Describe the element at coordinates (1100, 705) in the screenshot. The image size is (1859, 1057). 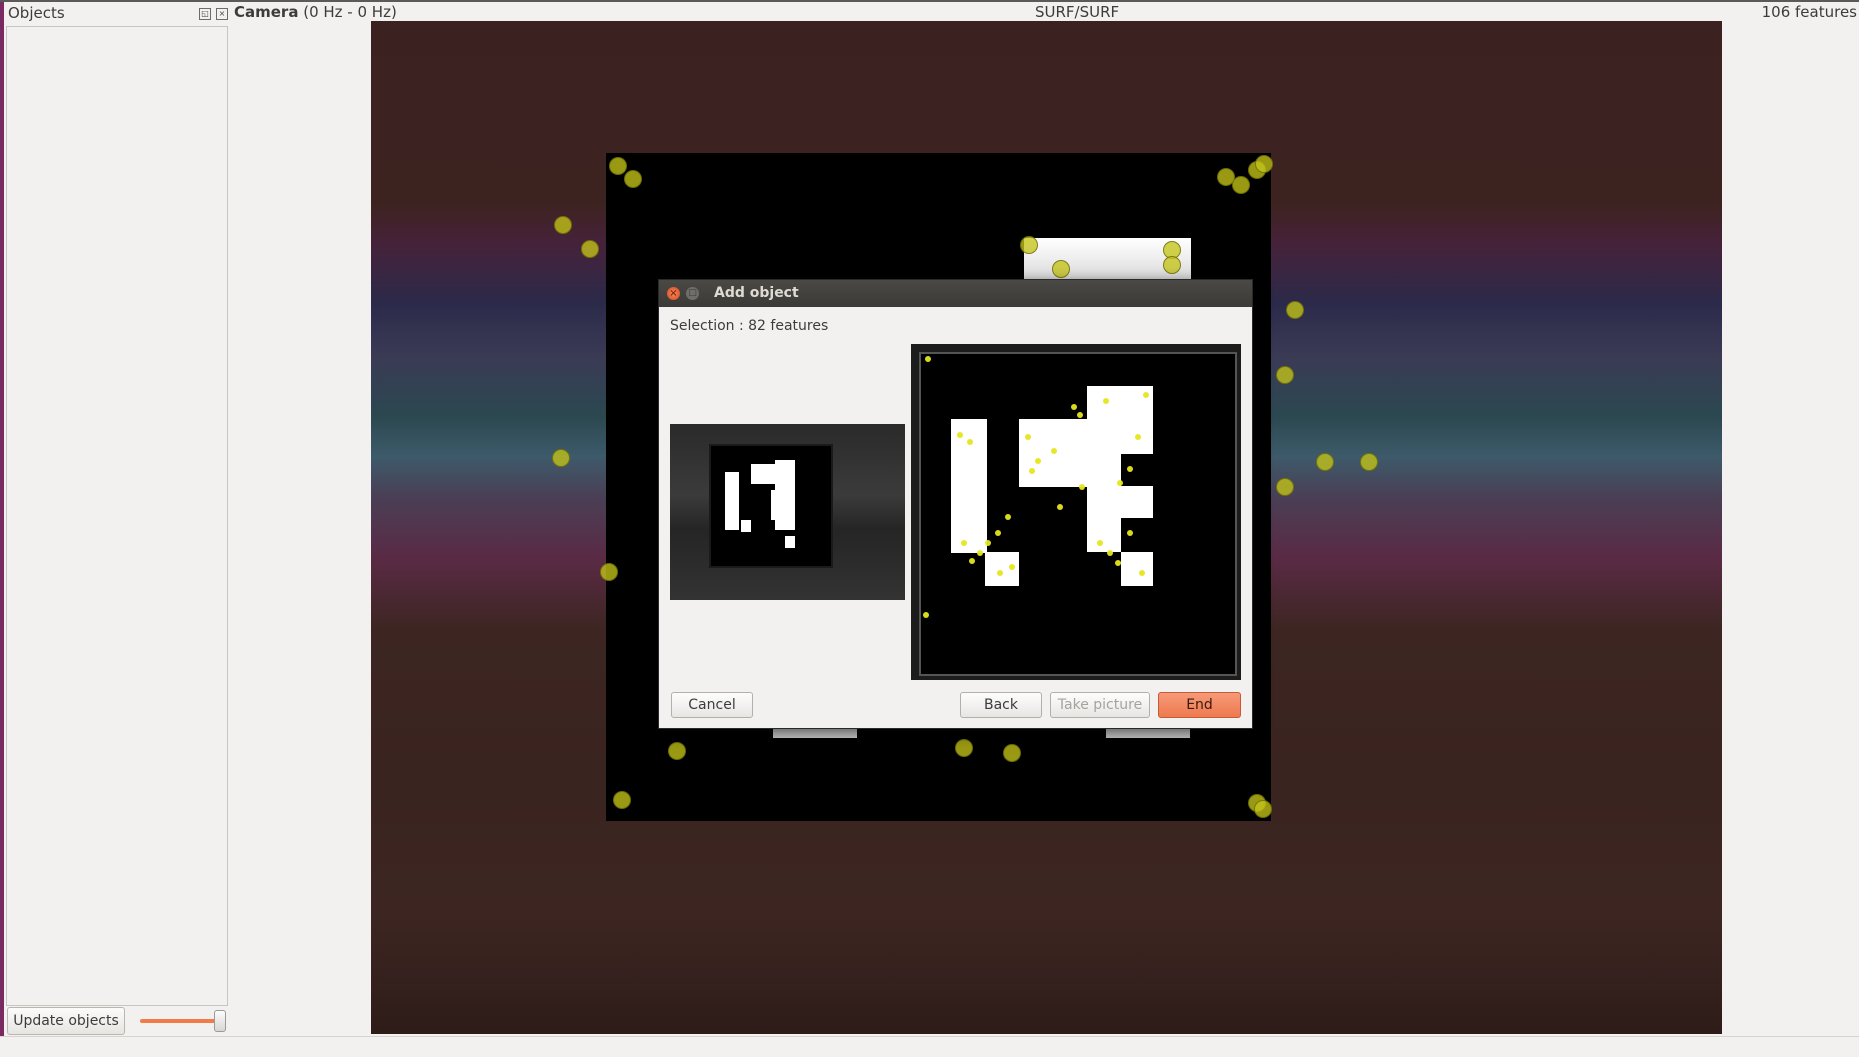
I see `take-picture-button: Take picture` at that location.